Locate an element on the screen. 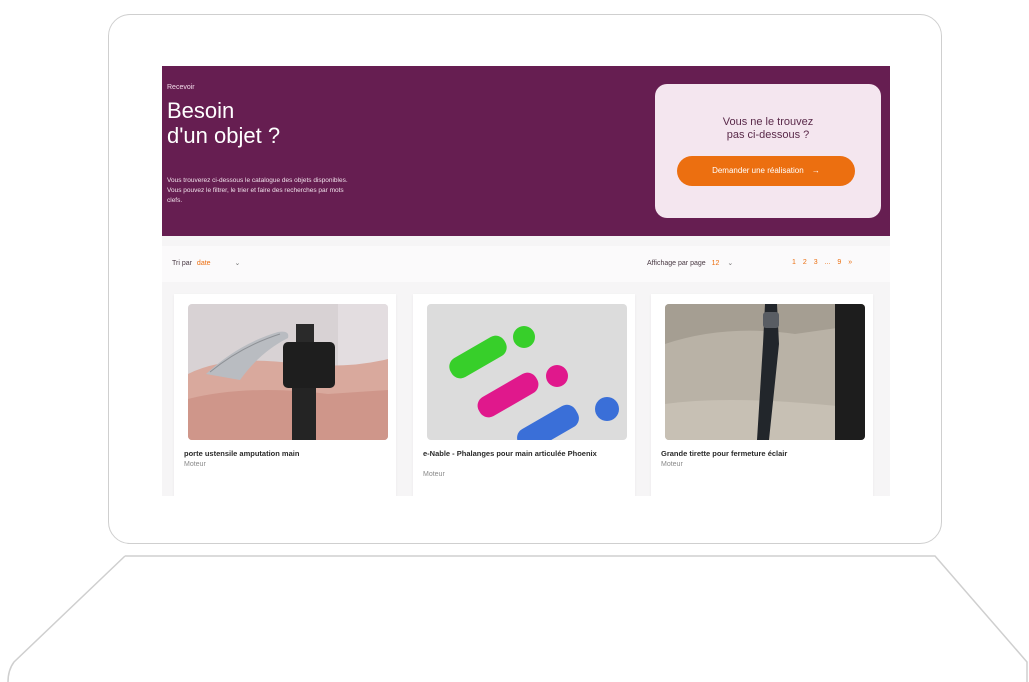  request-card-text: Vous ne le trouvez pas ci-dessous ? is located at coordinates (768, 129).